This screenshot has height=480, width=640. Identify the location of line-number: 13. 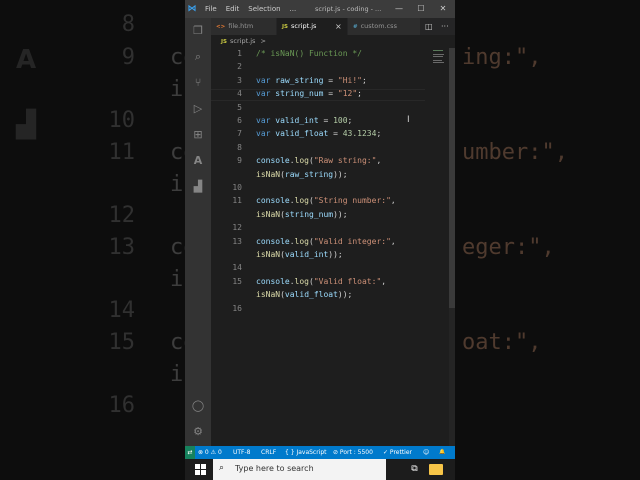
(237, 241).